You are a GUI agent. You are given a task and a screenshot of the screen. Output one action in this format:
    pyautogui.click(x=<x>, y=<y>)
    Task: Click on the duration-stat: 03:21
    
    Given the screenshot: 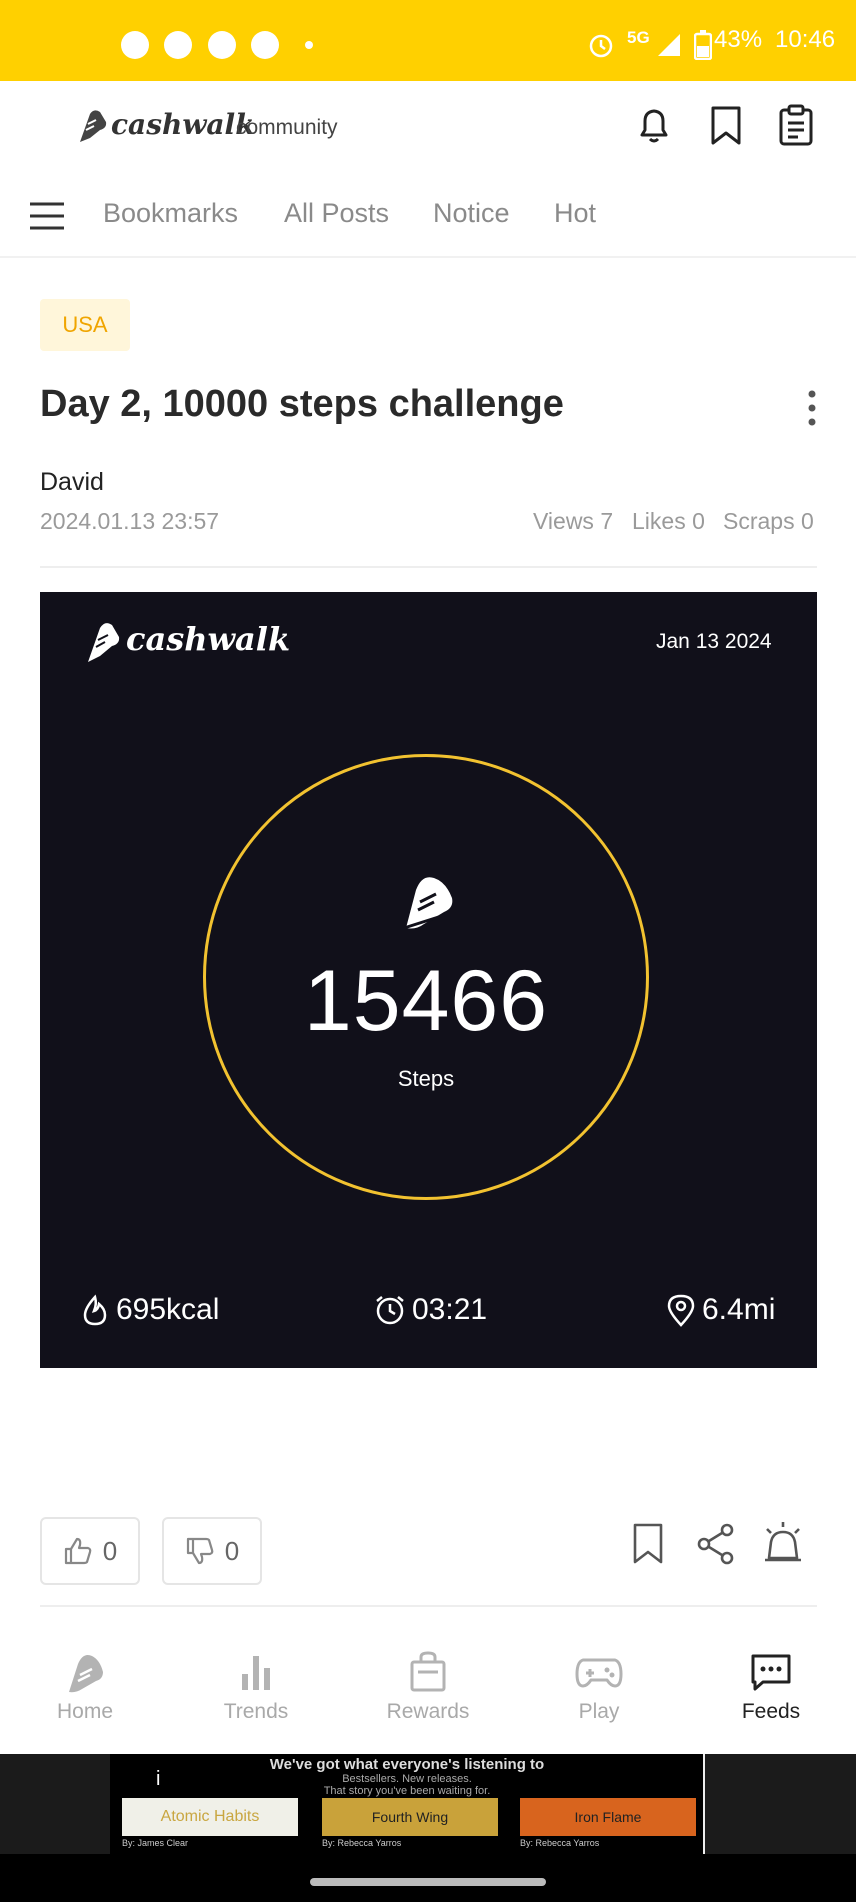 What is the action you would take?
    pyautogui.click(x=430, y=1310)
    